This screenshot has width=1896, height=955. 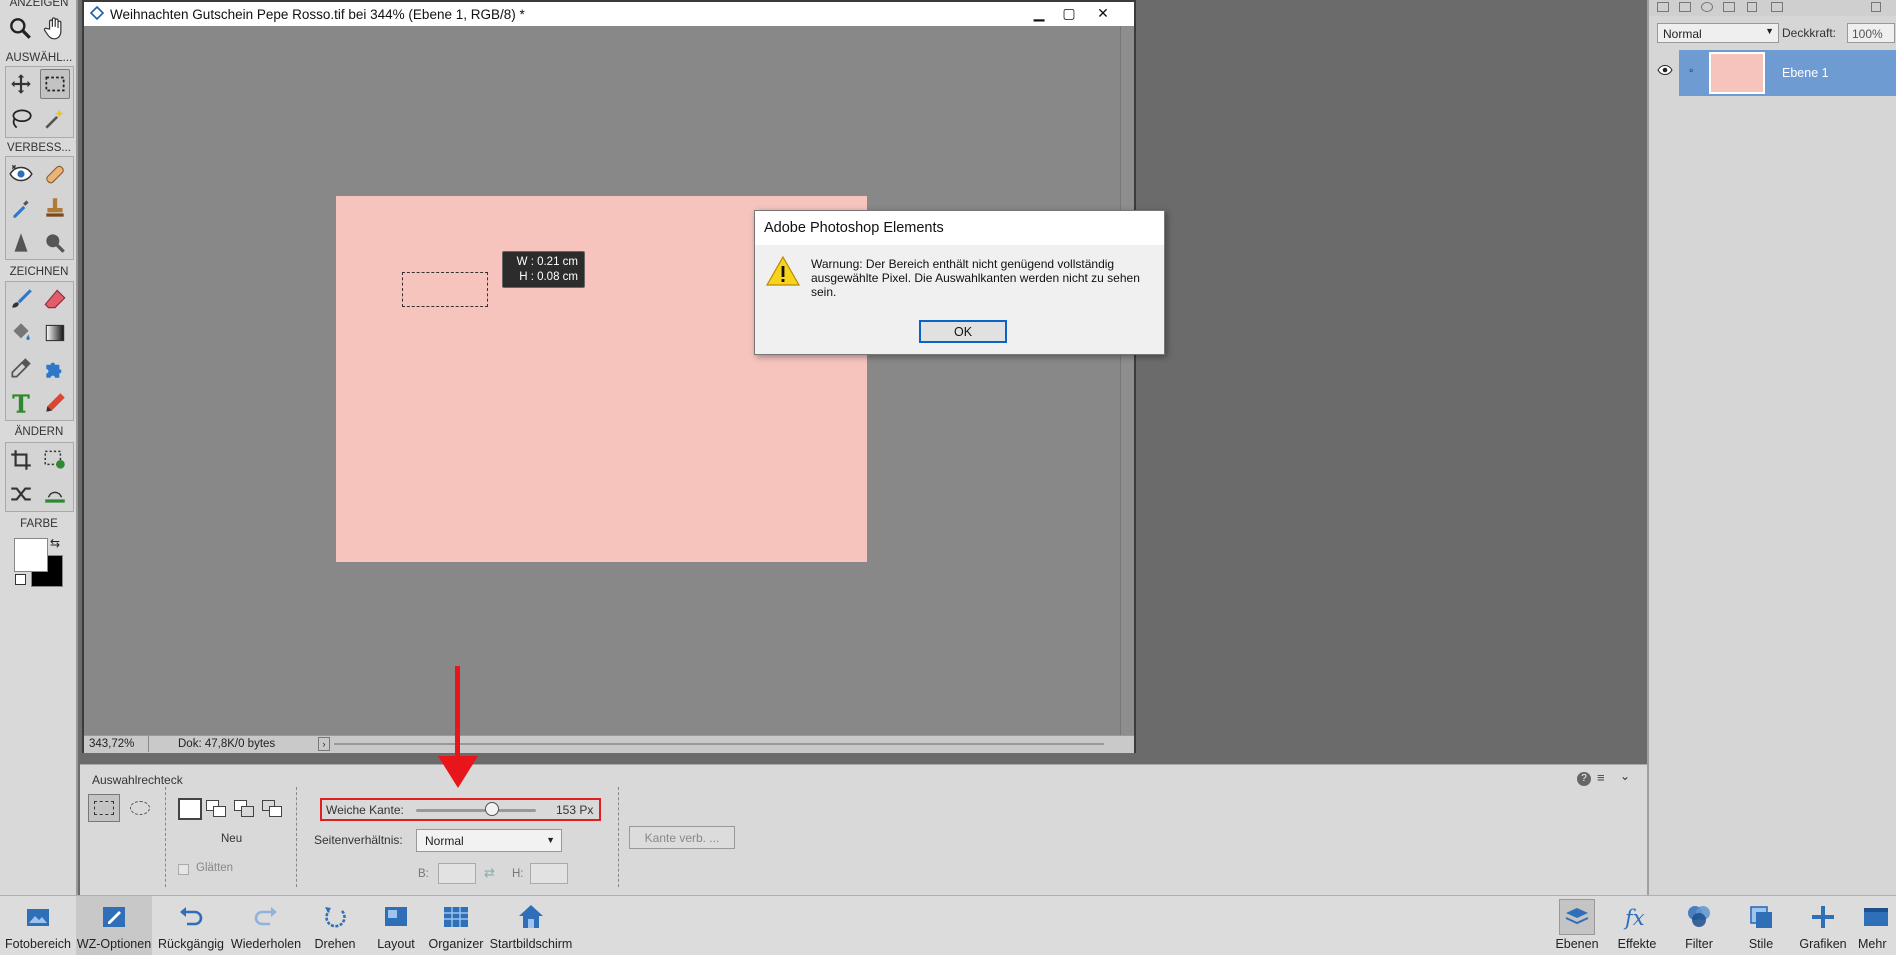 I want to click on layout-button: Layout, so click(x=396, y=925).